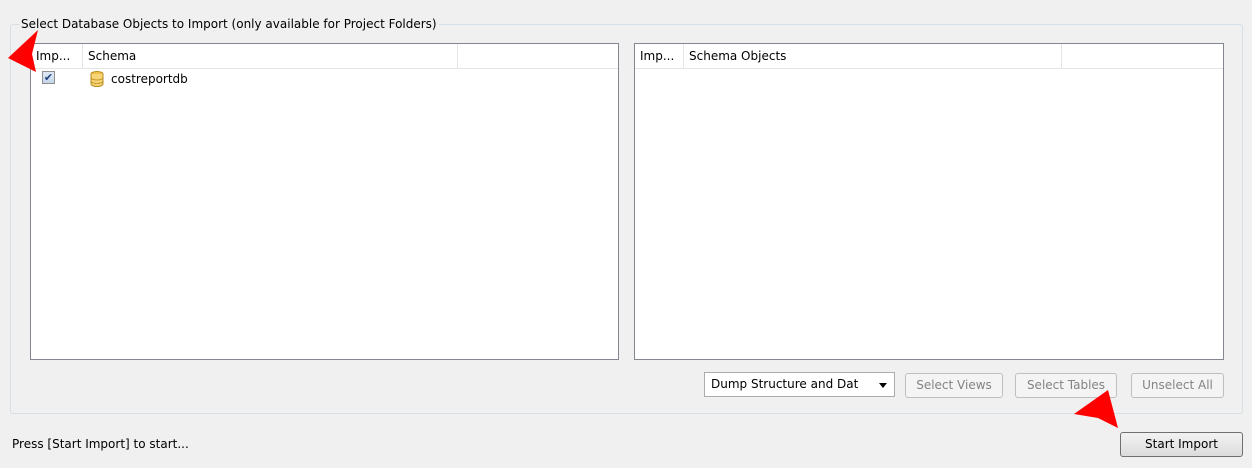 Image resolution: width=1252 pixels, height=468 pixels. What do you see at coordinates (270, 56) in the screenshot?
I see `column-header-schema: Schema` at bounding box center [270, 56].